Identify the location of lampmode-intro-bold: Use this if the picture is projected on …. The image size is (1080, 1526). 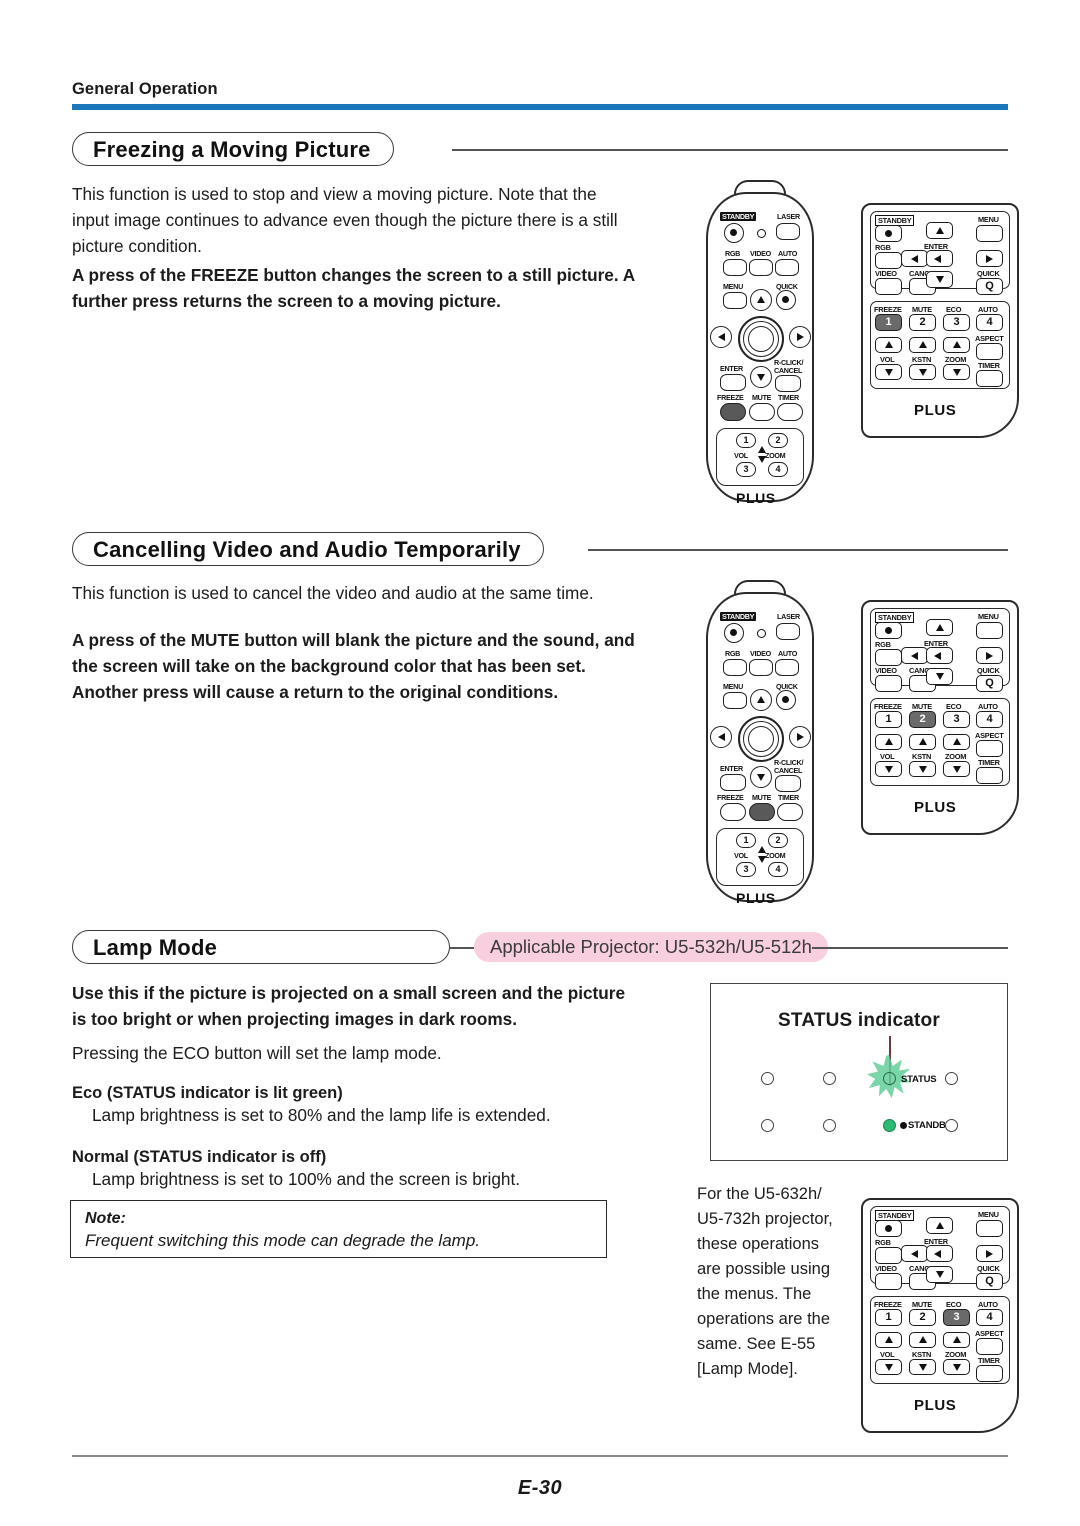
(349, 1006).